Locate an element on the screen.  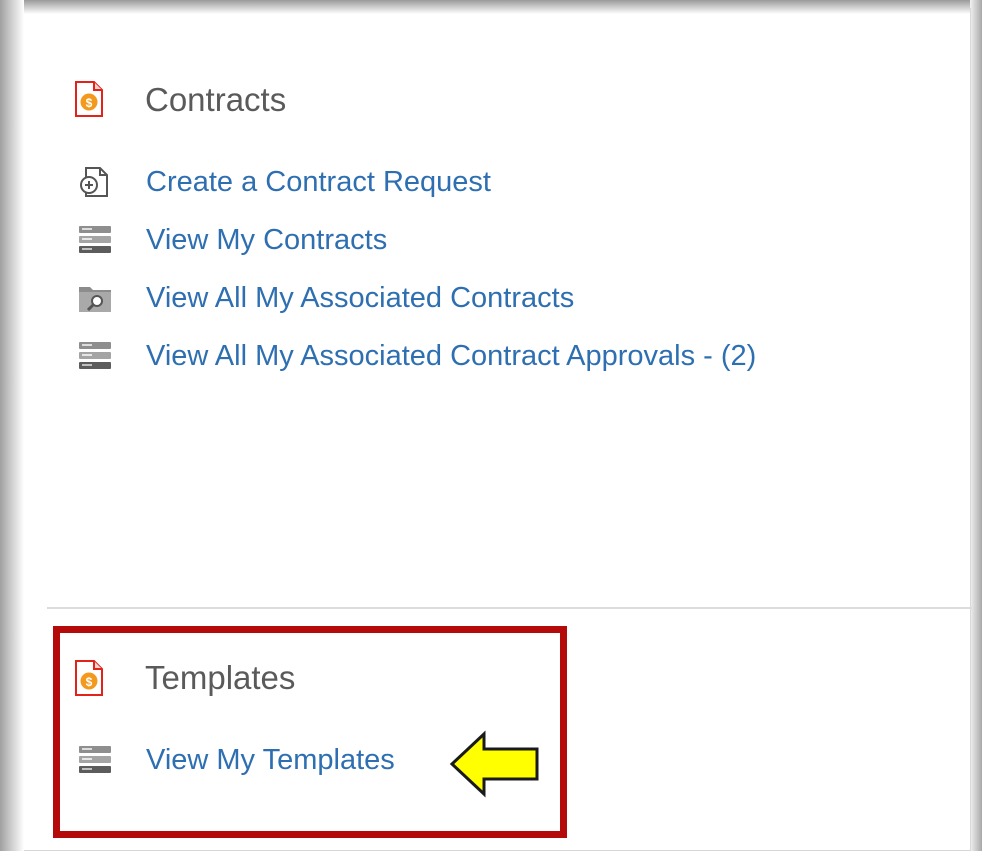
view-my-contracts-link: View My Contracts is located at coordinates (232, 240).